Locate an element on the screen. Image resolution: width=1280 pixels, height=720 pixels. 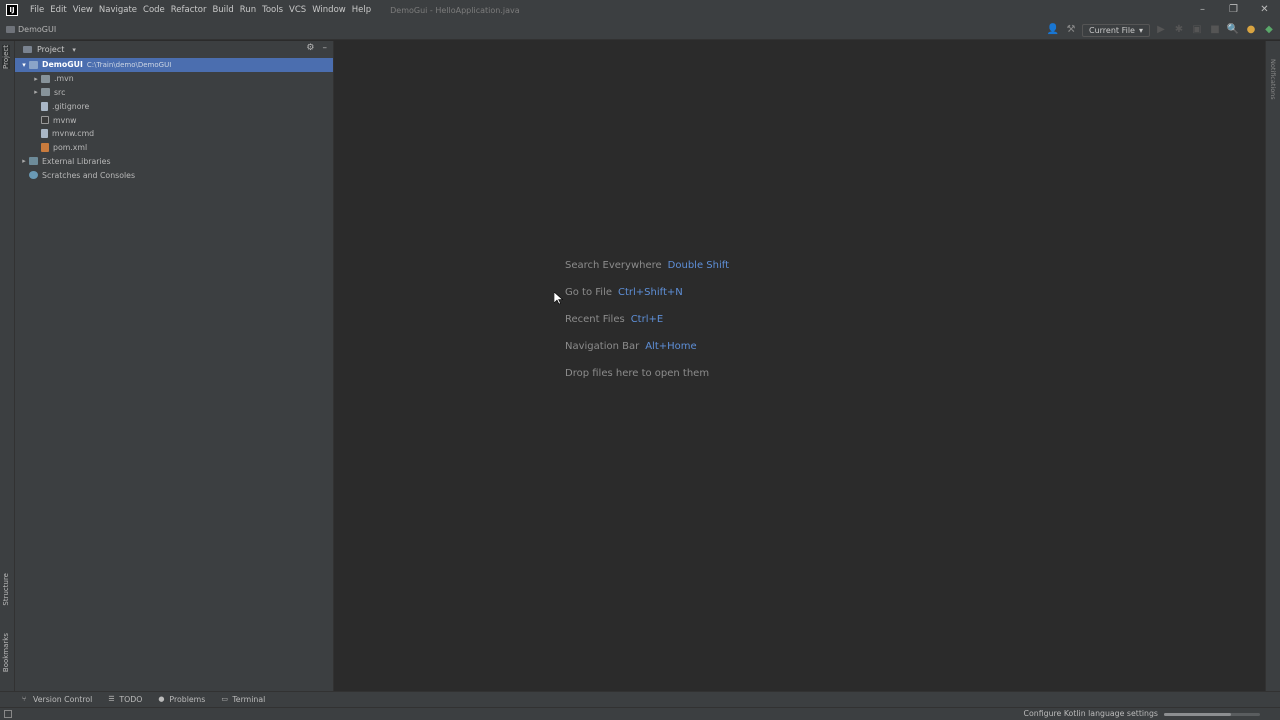
editor-hint: Drop files here to open them is located at coordinates (637, 373).